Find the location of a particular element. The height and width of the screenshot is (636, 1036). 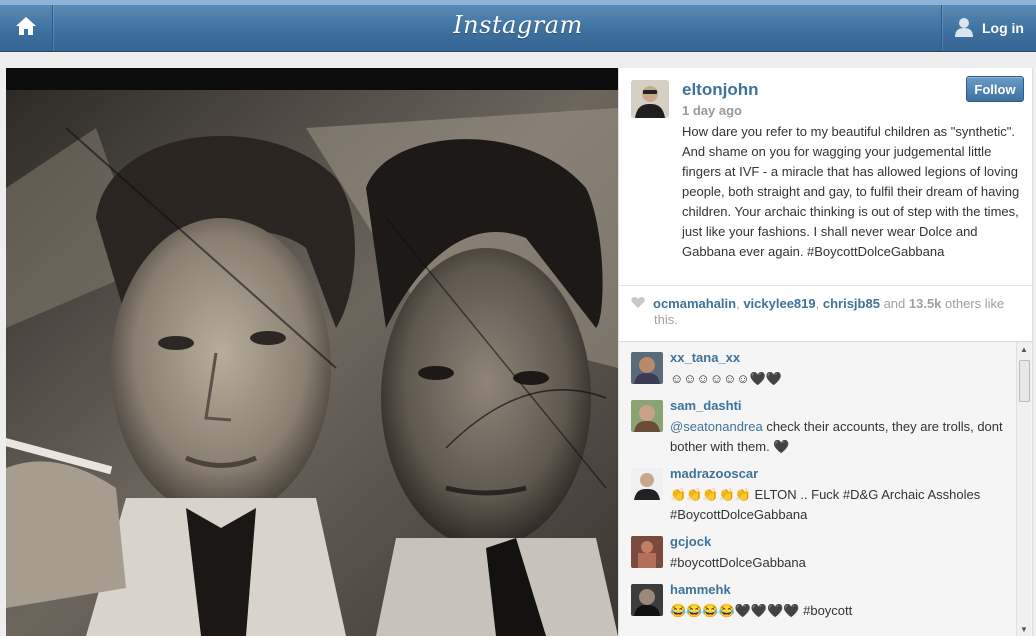

likes-suffix-2: this. is located at coordinates (666, 319).